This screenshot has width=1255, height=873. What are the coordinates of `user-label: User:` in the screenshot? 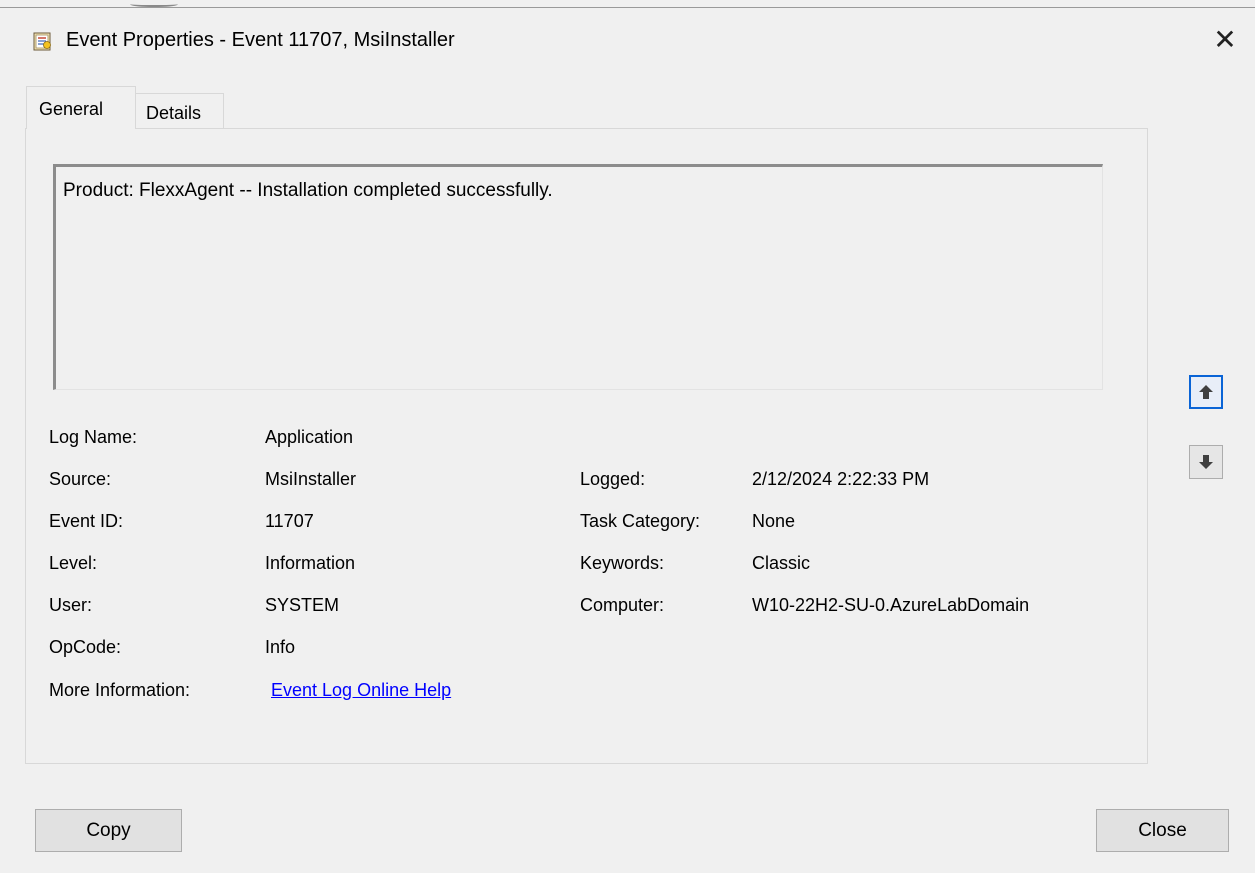 It's located at (71, 605).